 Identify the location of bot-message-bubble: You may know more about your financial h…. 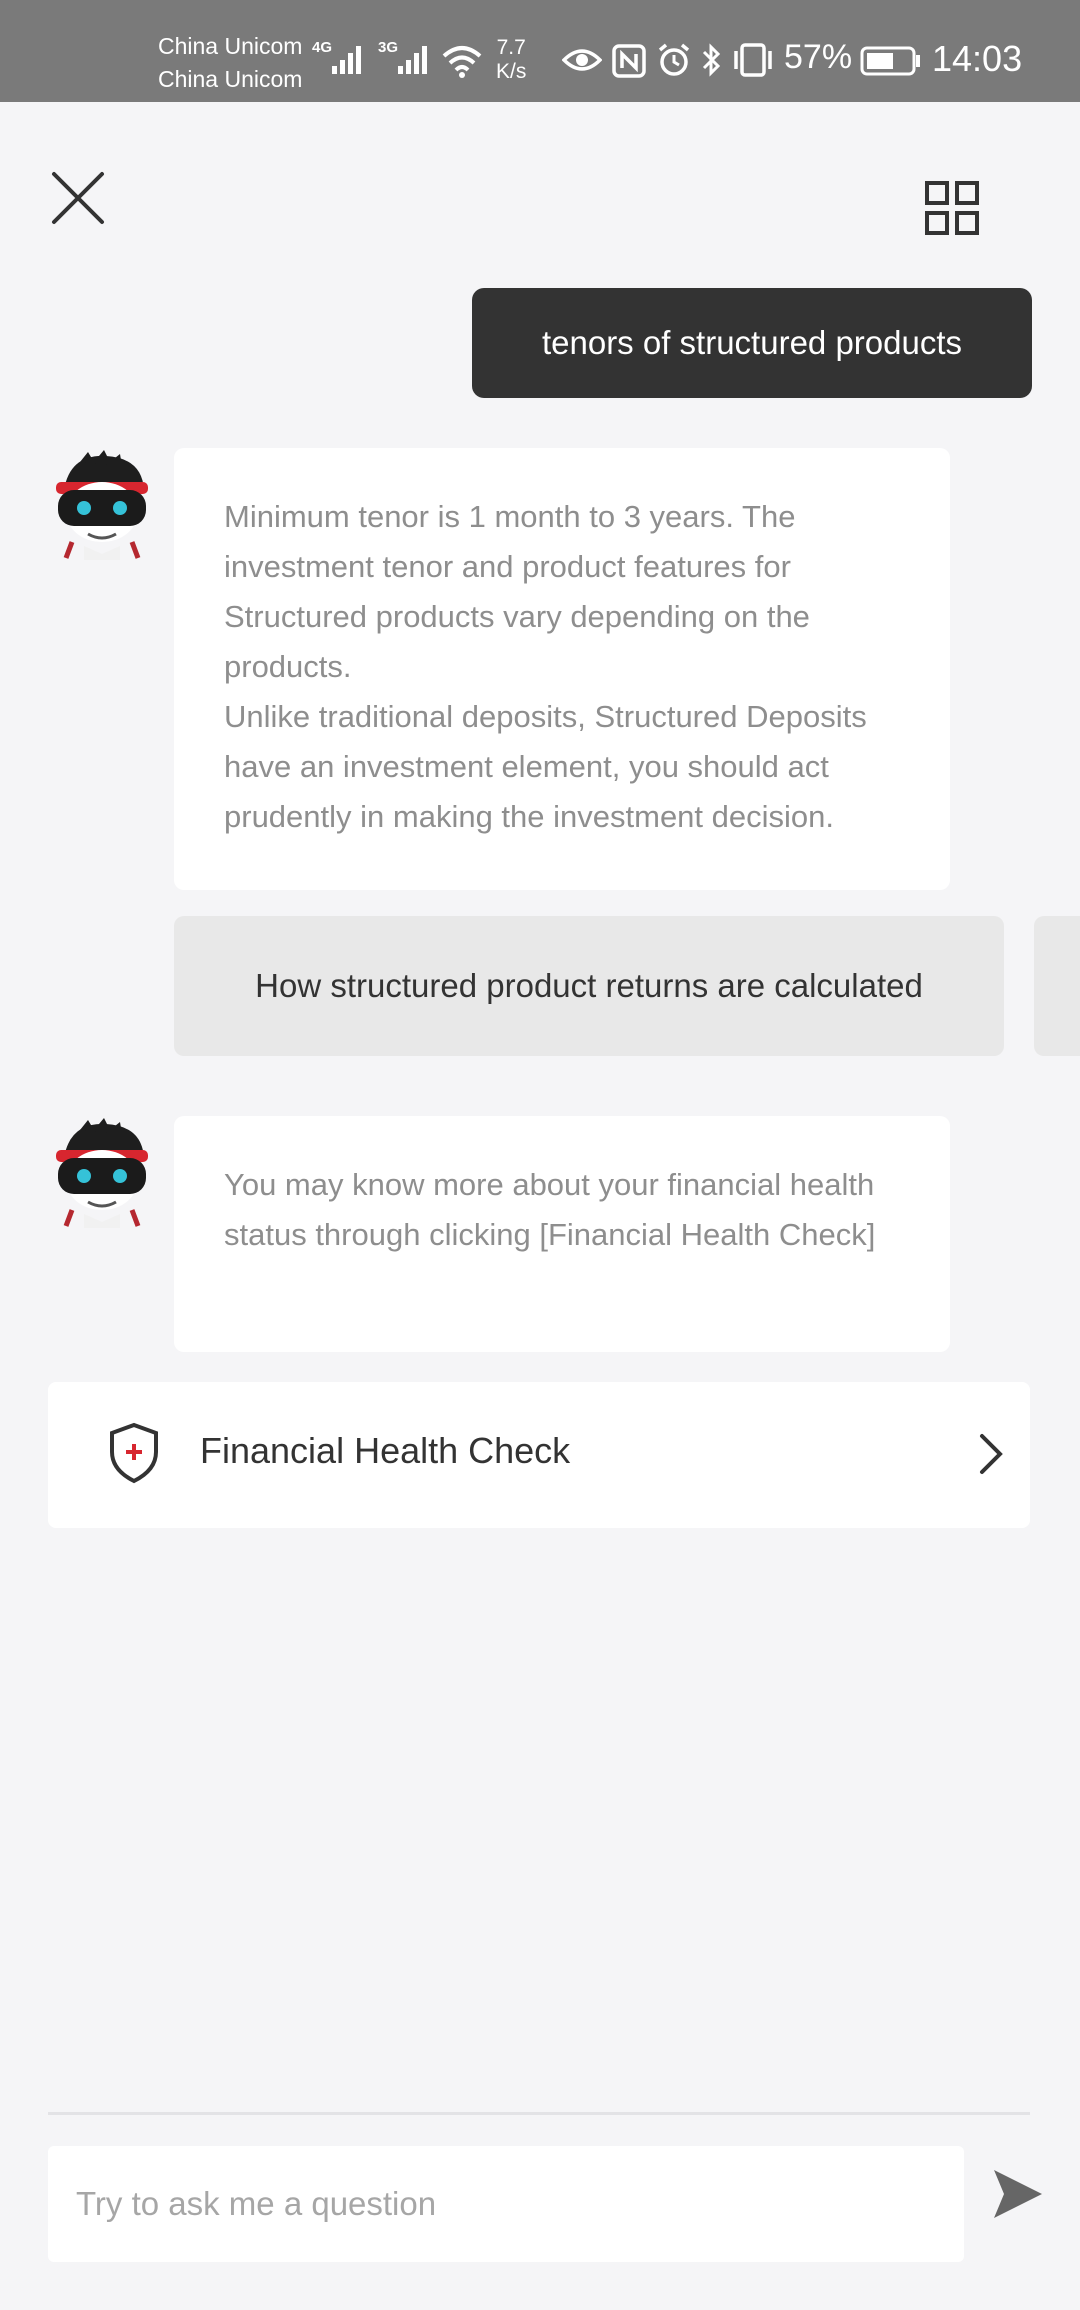
(562, 1234).